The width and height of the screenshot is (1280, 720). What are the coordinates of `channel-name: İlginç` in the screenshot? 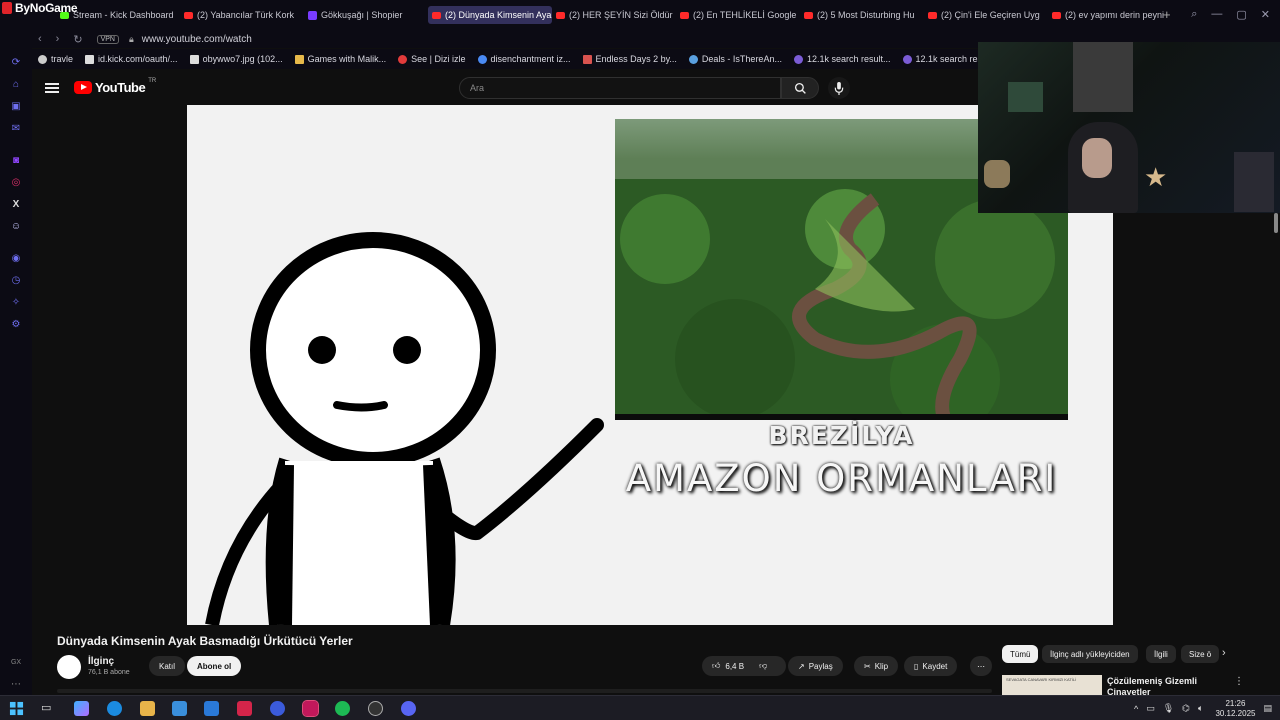 It's located at (101, 661).